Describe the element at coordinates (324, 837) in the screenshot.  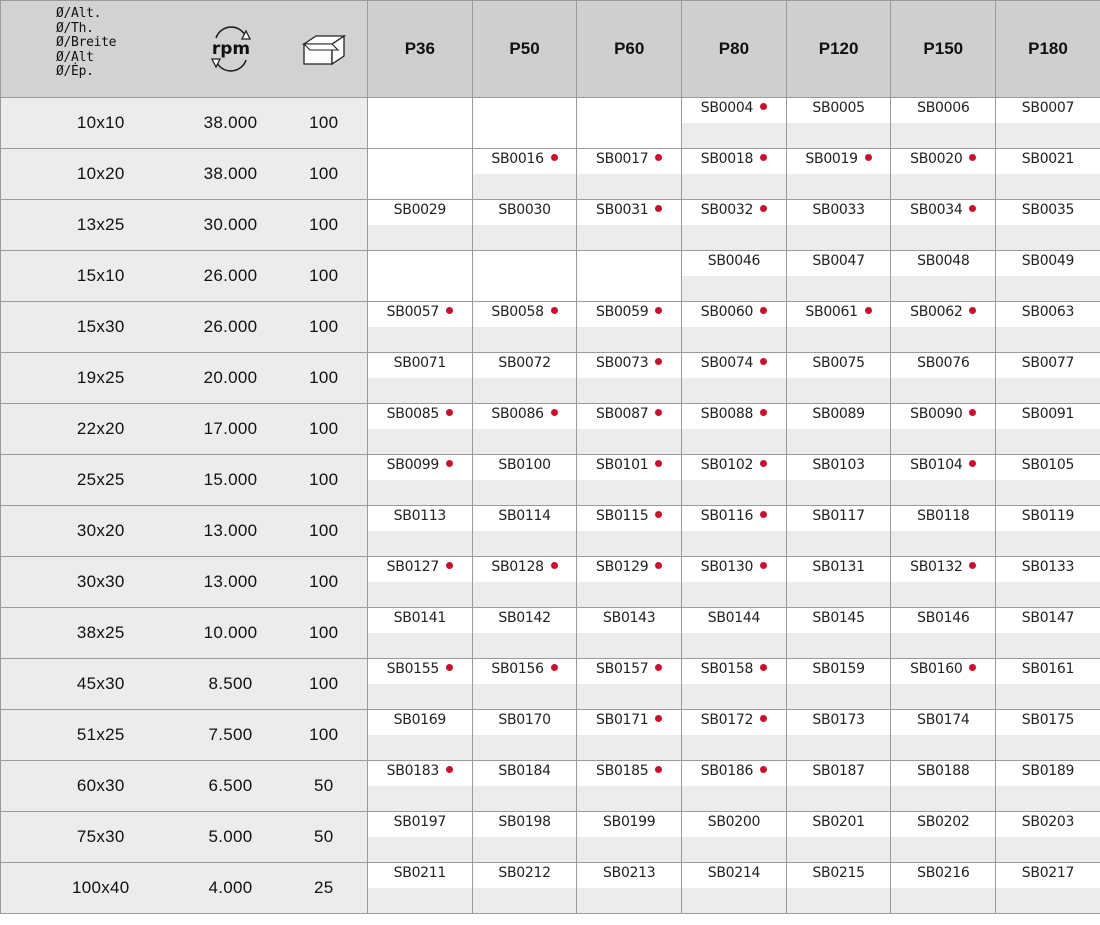
I see `quantity-cell: 50` at that location.